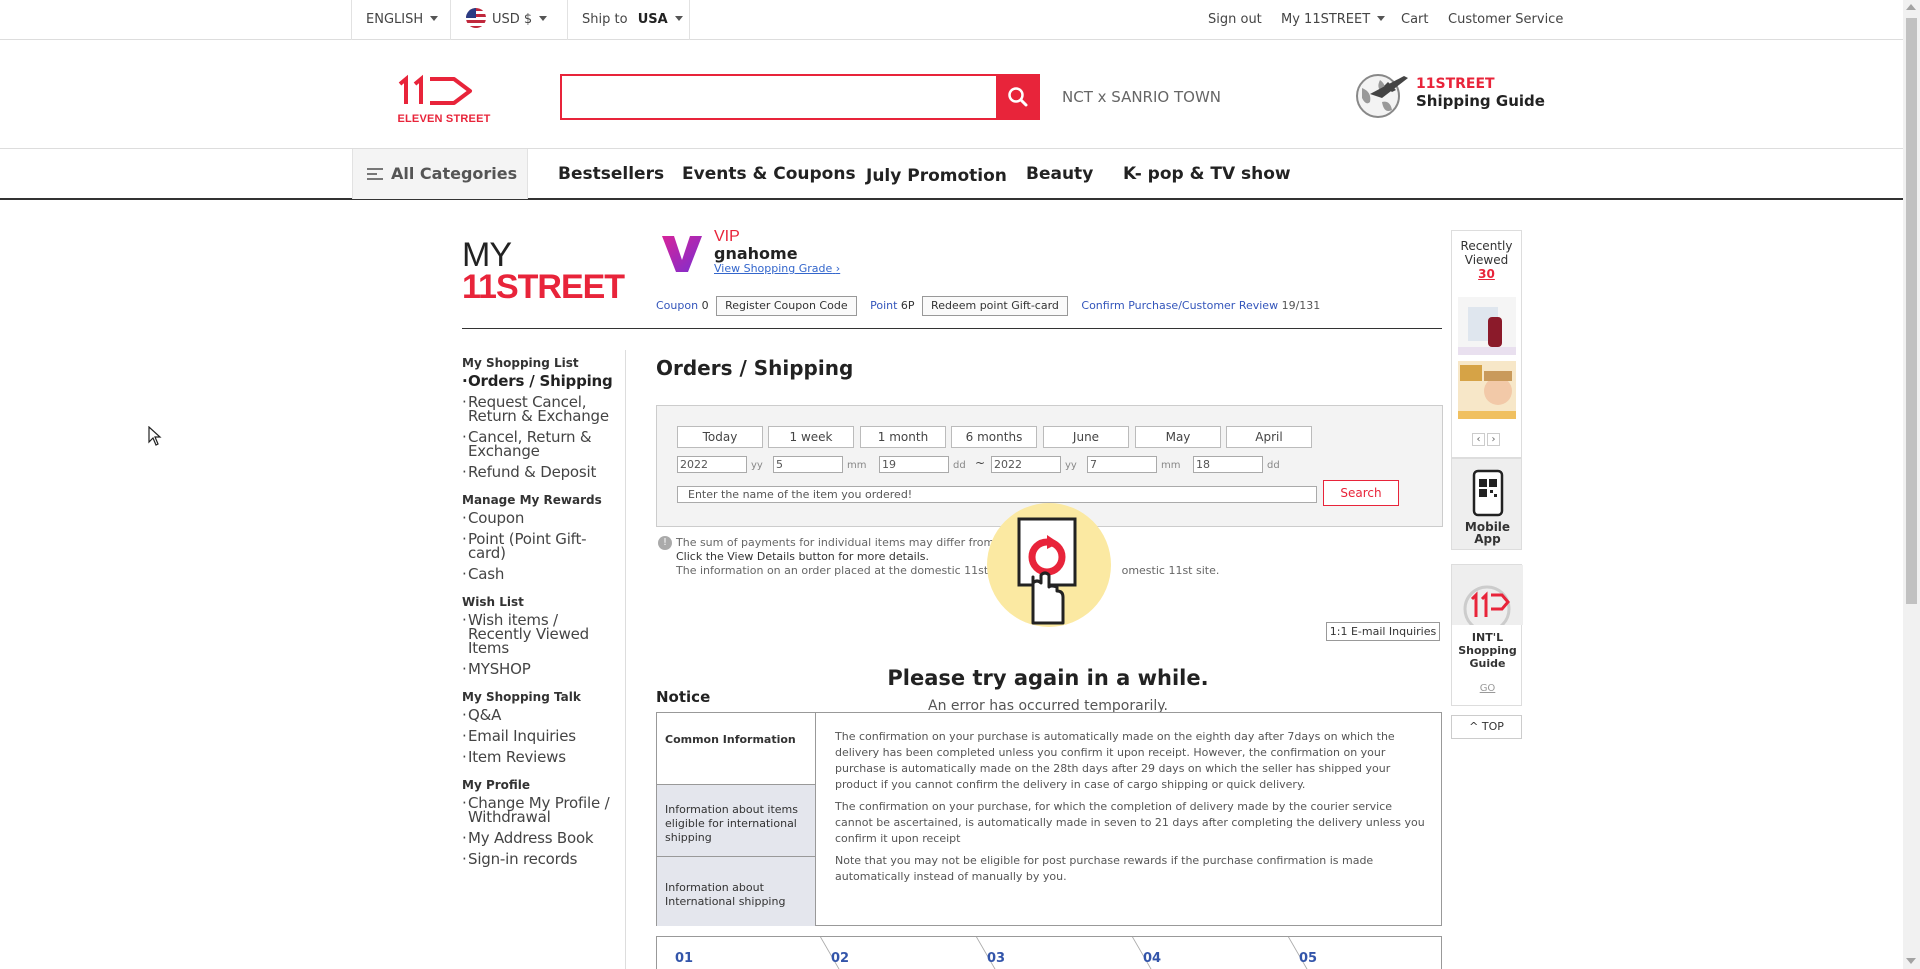  What do you see at coordinates (542, 574) in the screenshot?
I see `sidebar-item-cash: Cash` at bounding box center [542, 574].